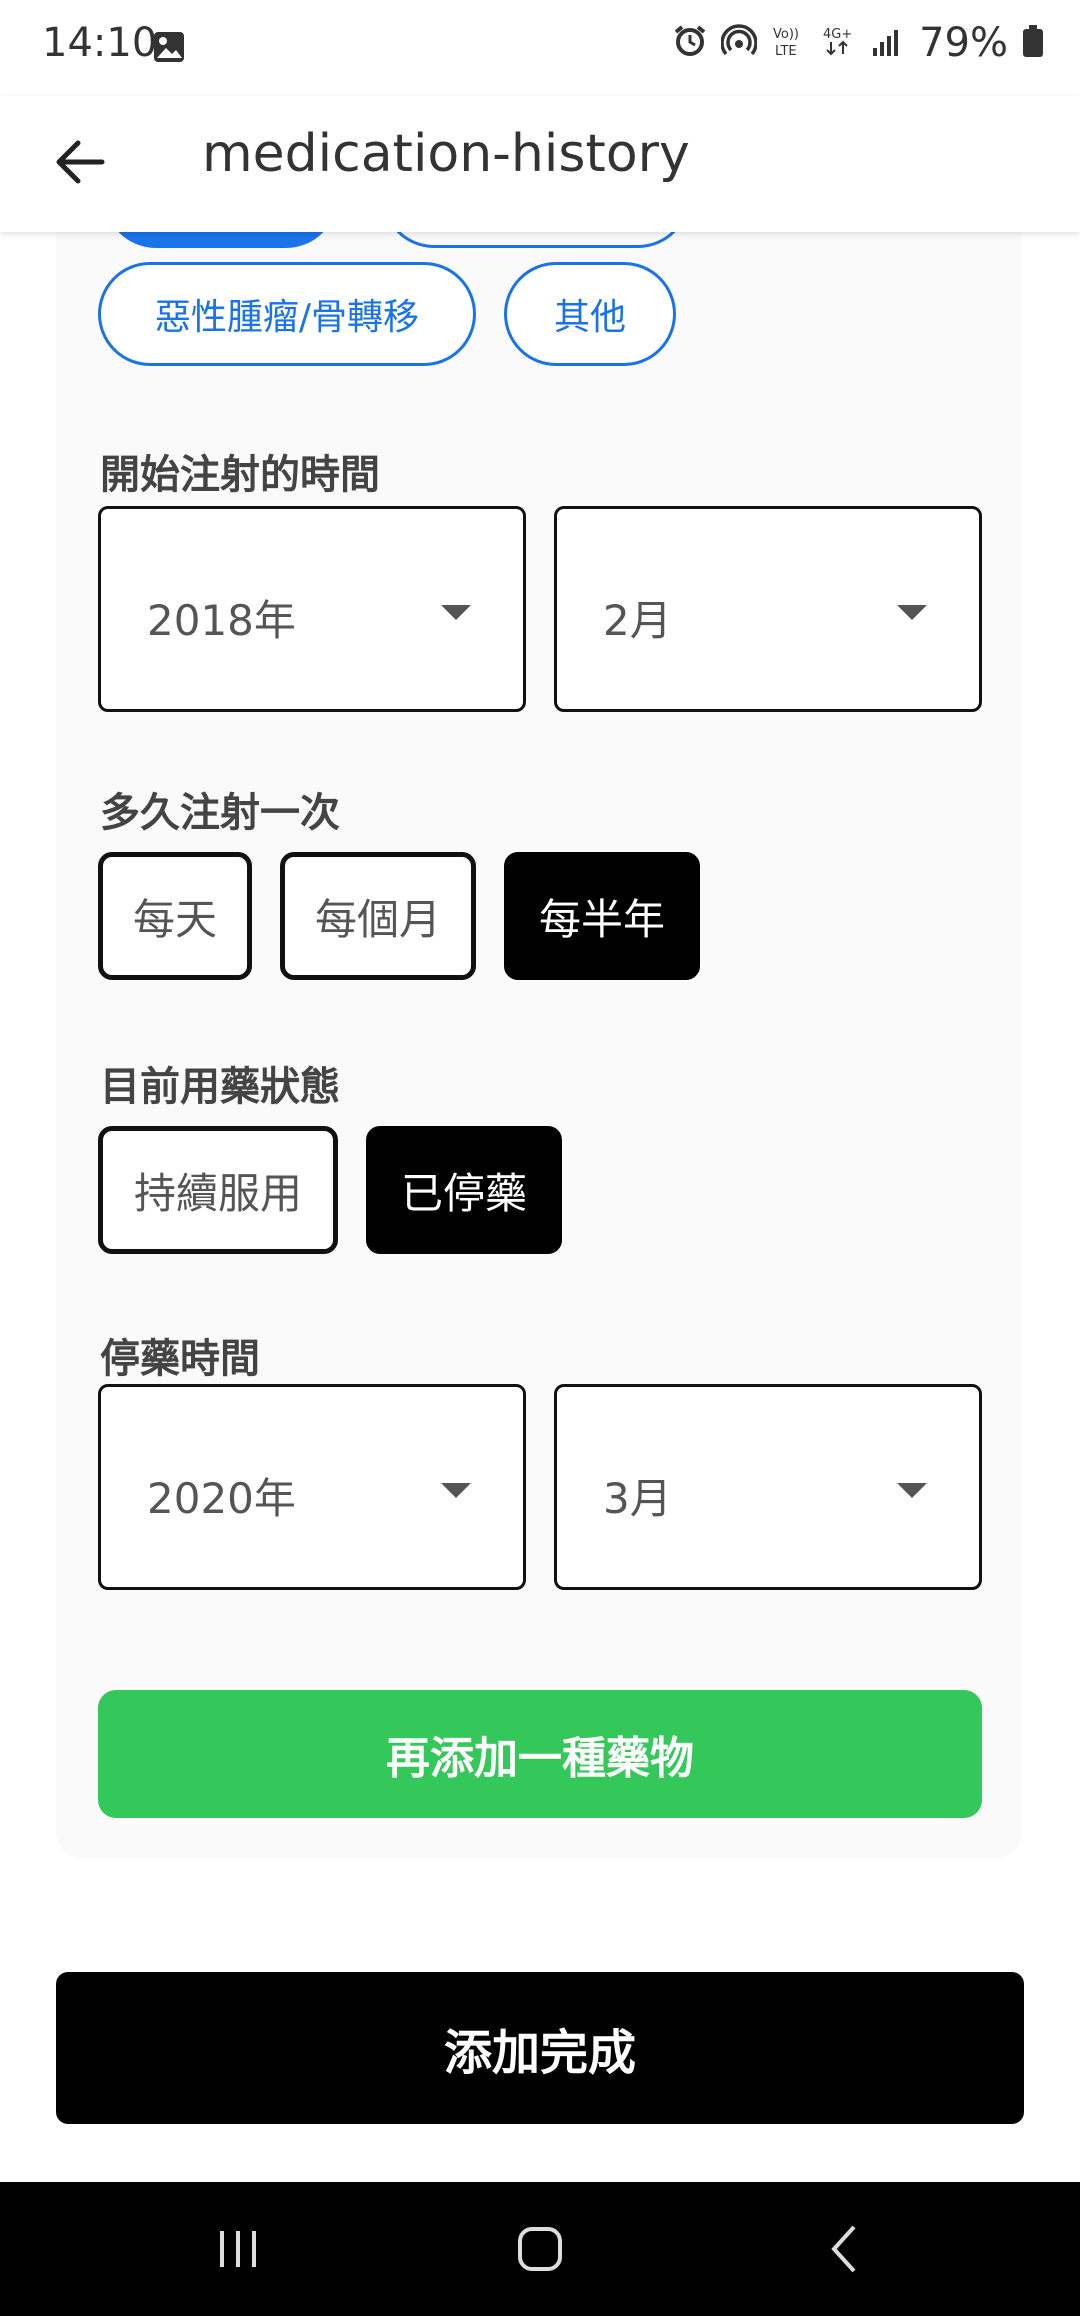  Describe the element at coordinates (888, 43) in the screenshot. I see `signal-icon` at that location.